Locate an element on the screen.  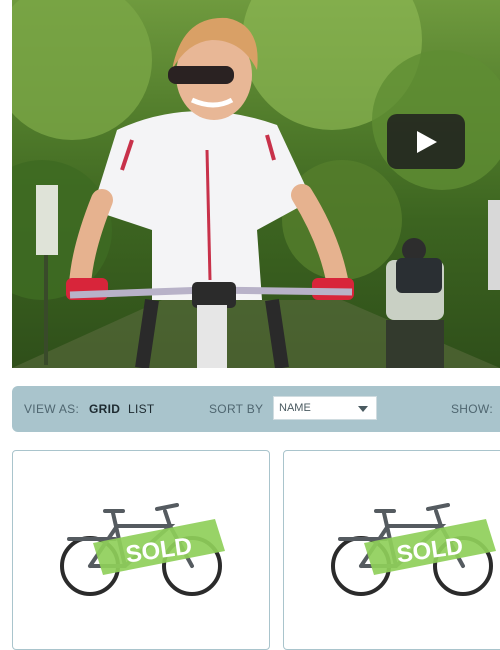
show-label: SHOW: is located at coordinates (472, 409).